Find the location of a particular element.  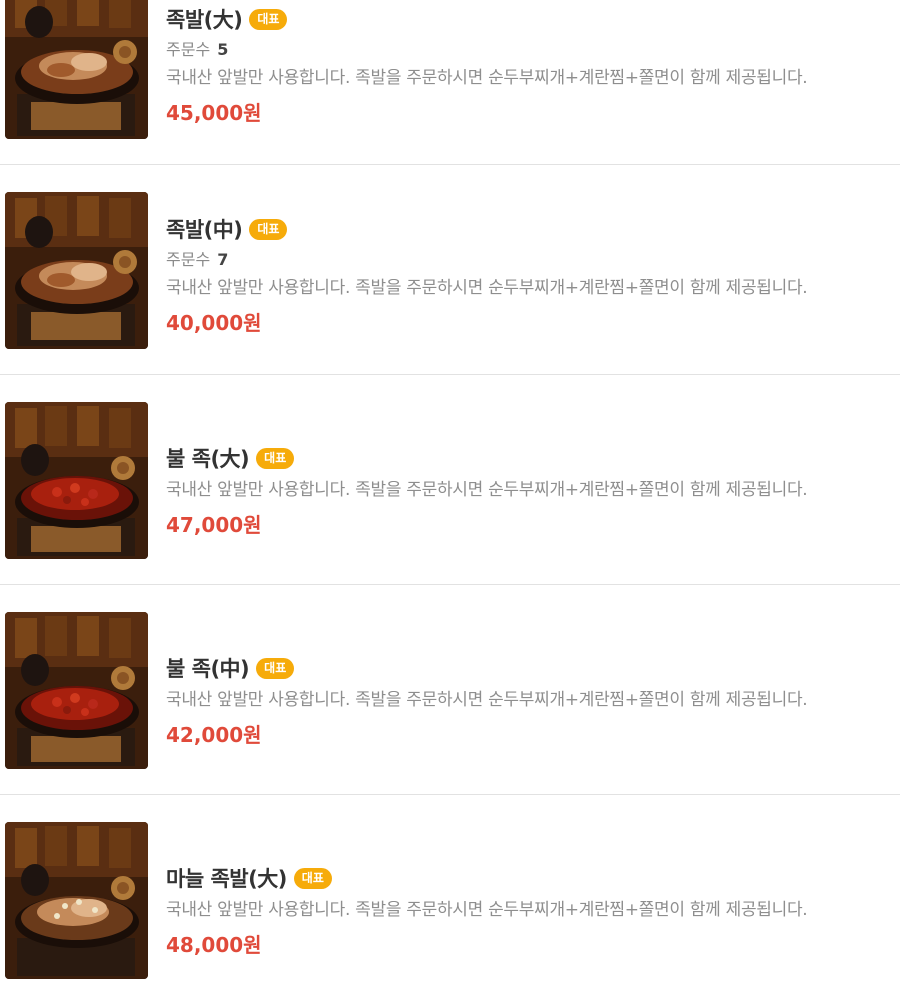

menu-item-price: 47,000원 is located at coordinates (214, 525).